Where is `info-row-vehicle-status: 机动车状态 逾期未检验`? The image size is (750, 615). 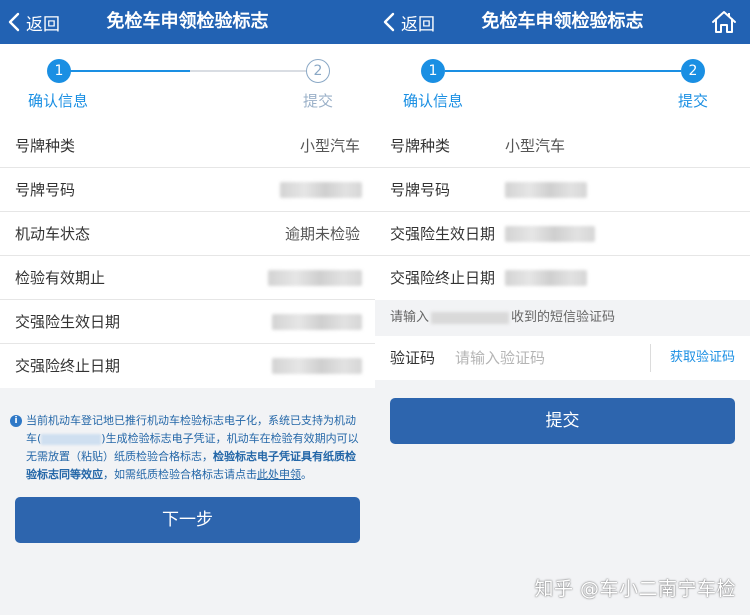
info-row-vehicle-status: 机动车状态 逾期未检验 is located at coordinates (187, 234).